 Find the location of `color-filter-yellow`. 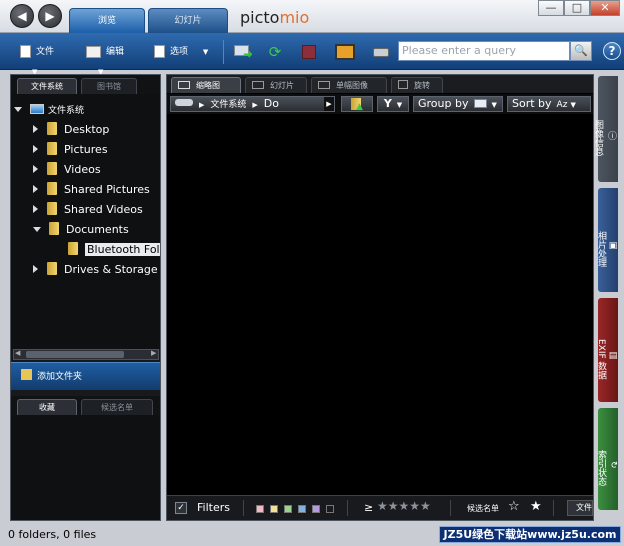

color-filter-yellow is located at coordinates (274, 509).